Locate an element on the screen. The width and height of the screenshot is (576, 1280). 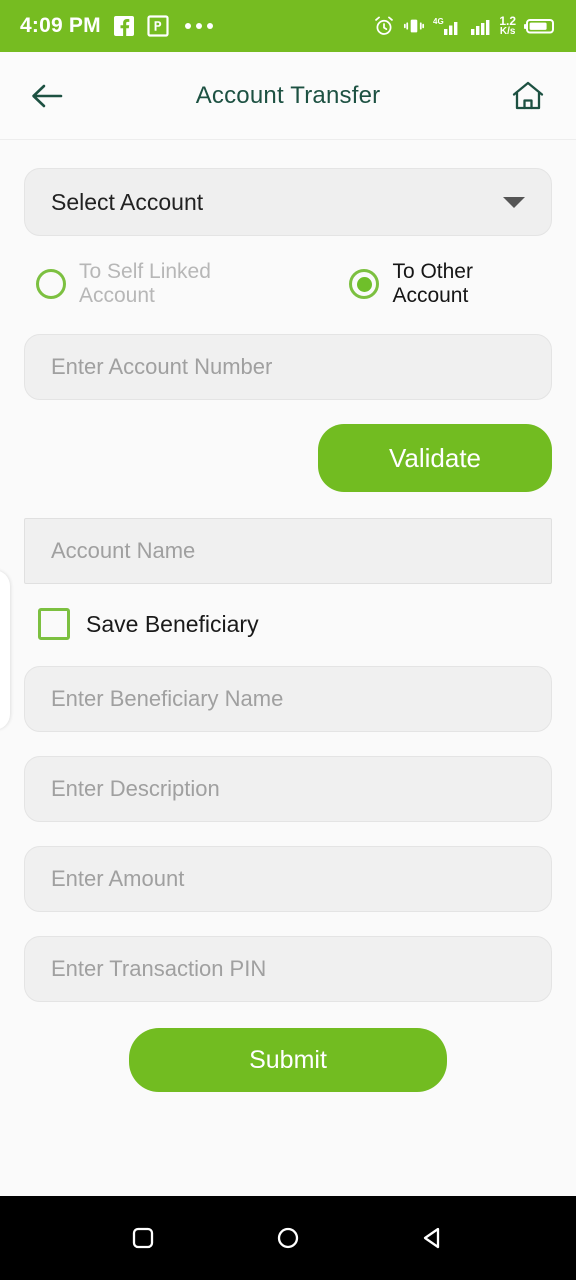
description-input: Enter Description is located at coordinates (288, 789).